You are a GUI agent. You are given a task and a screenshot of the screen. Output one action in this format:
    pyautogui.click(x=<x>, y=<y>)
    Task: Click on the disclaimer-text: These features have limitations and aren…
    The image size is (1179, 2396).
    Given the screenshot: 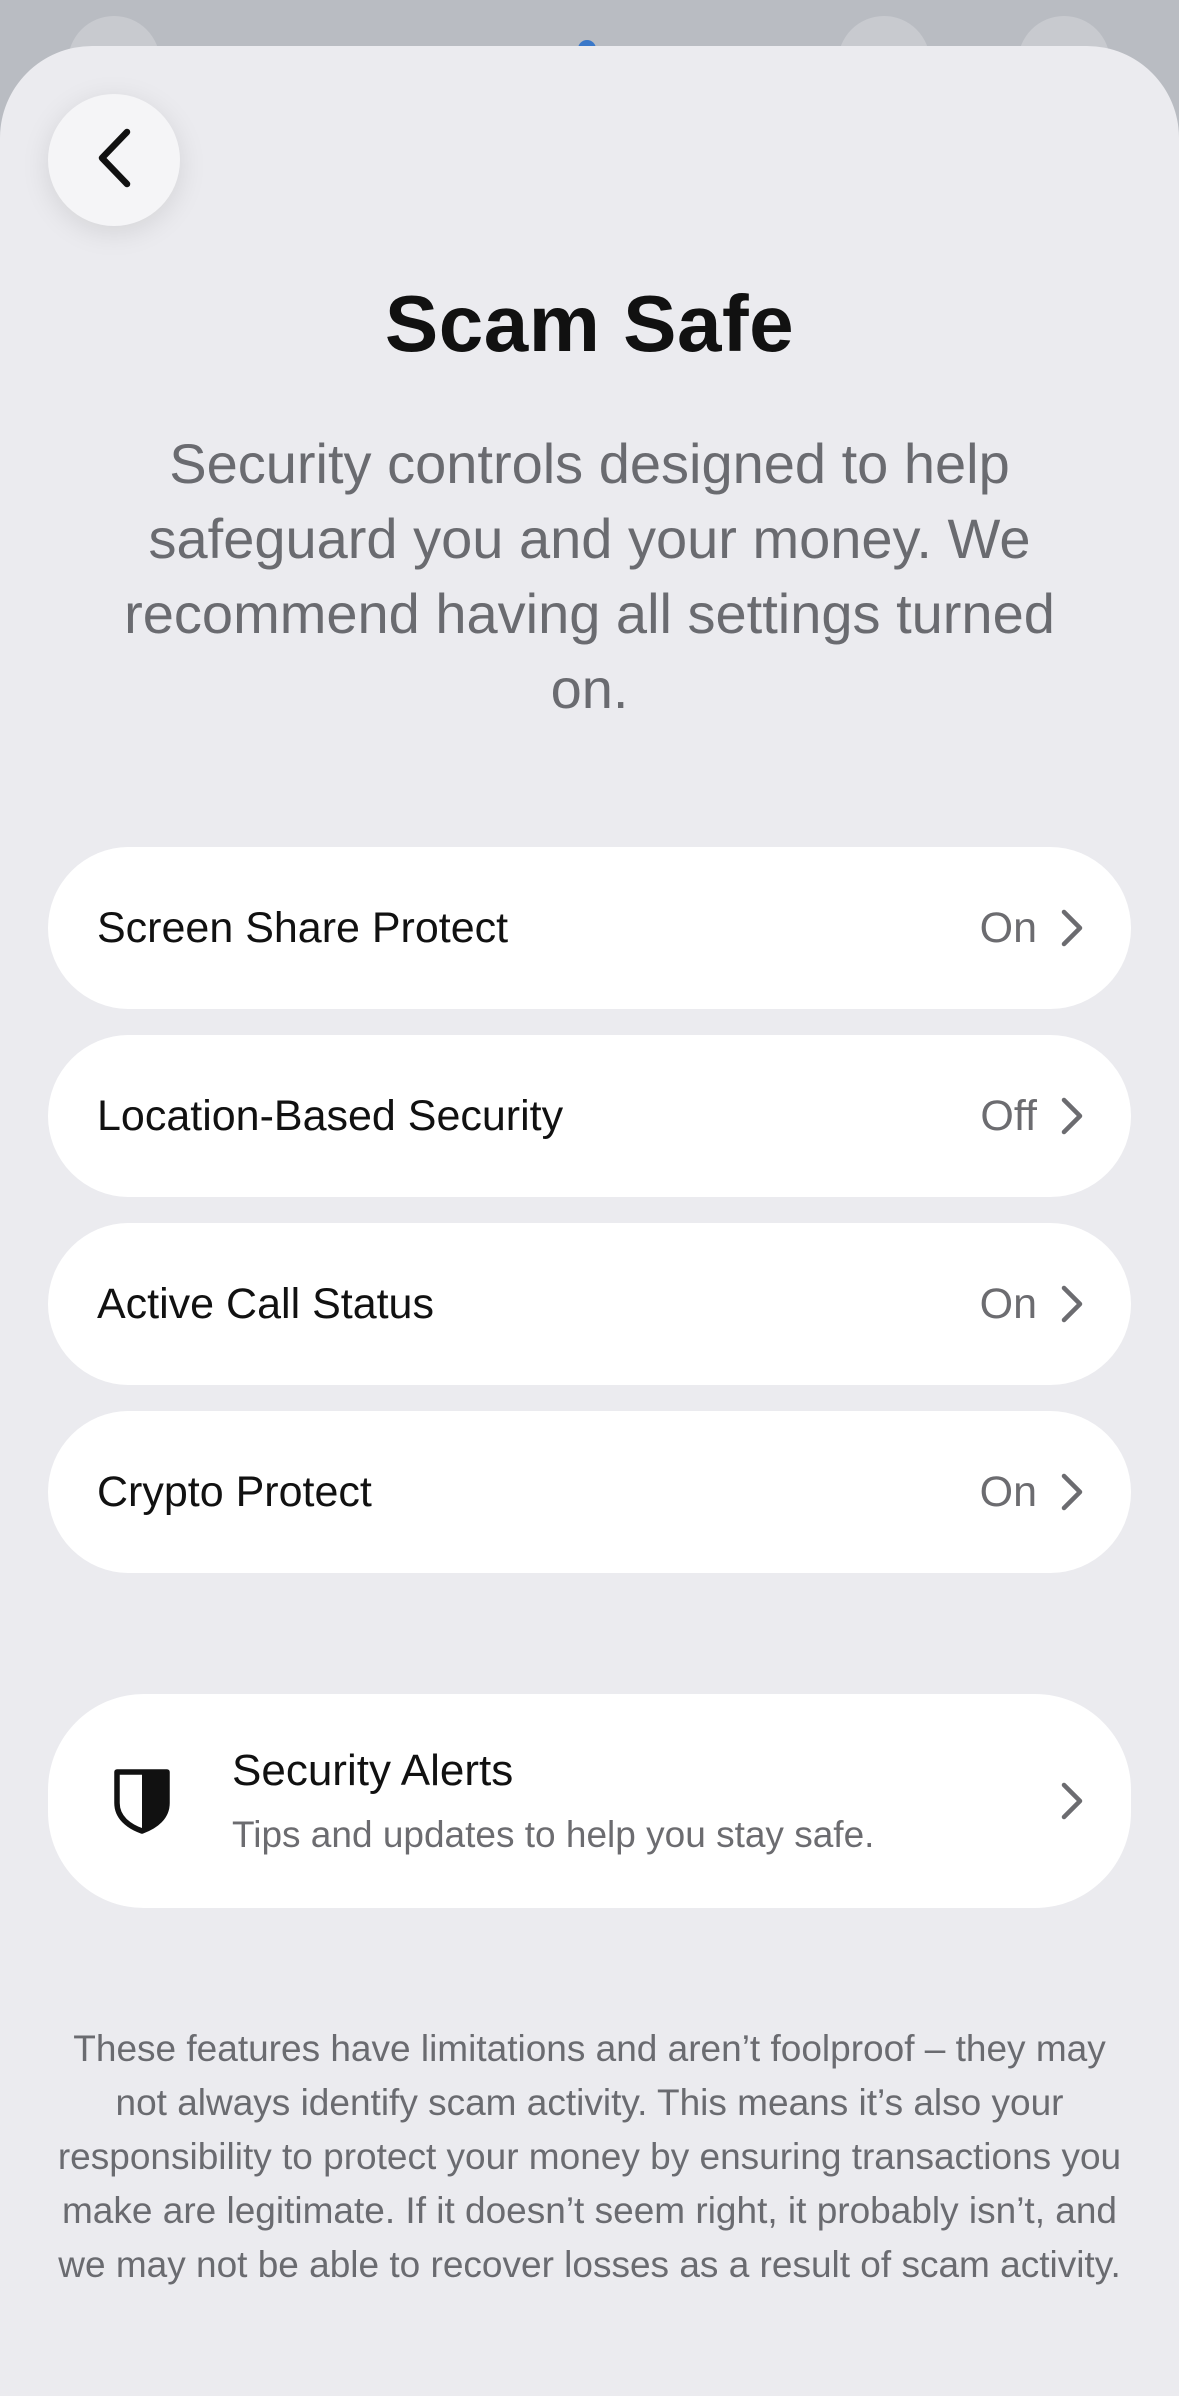 What is the action you would take?
    pyautogui.click(x=589, y=2156)
    